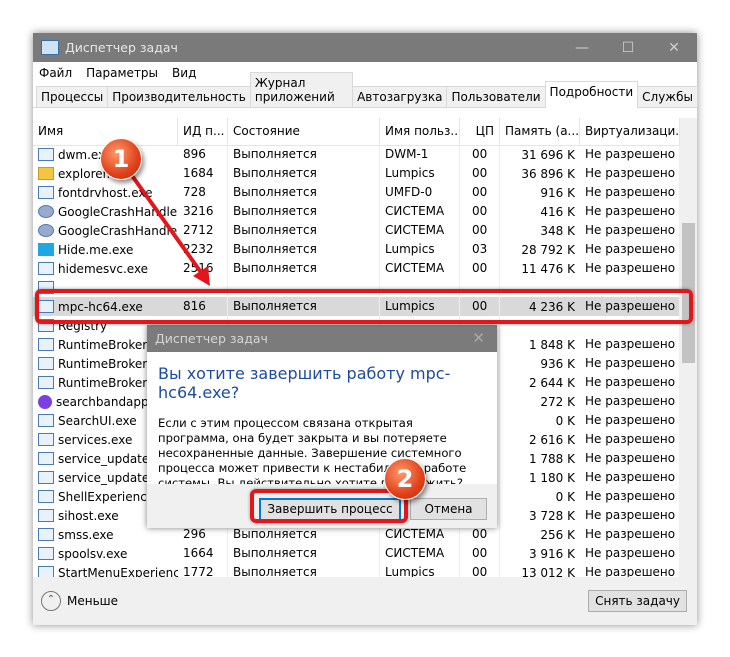 The image size is (730, 657). I want to click on cell-pid: 2516, so click(203, 268).